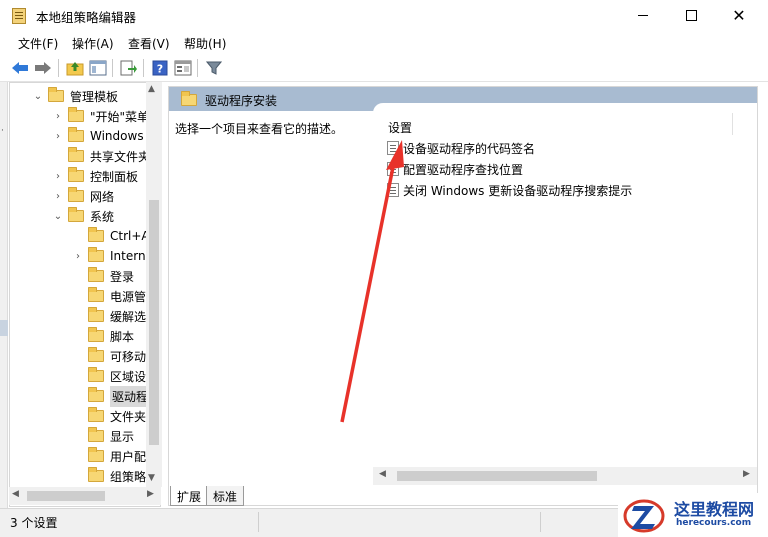  What do you see at coordinates (19, 16) in the screenshot?
I see `group-policy-app-icon` at bounding box center [19, 16].